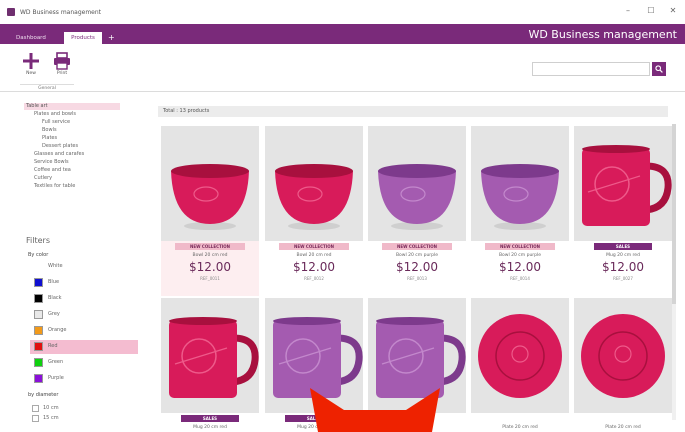  I want to click on product-card: SALES Mug 20 cm red, so click(210, 365).